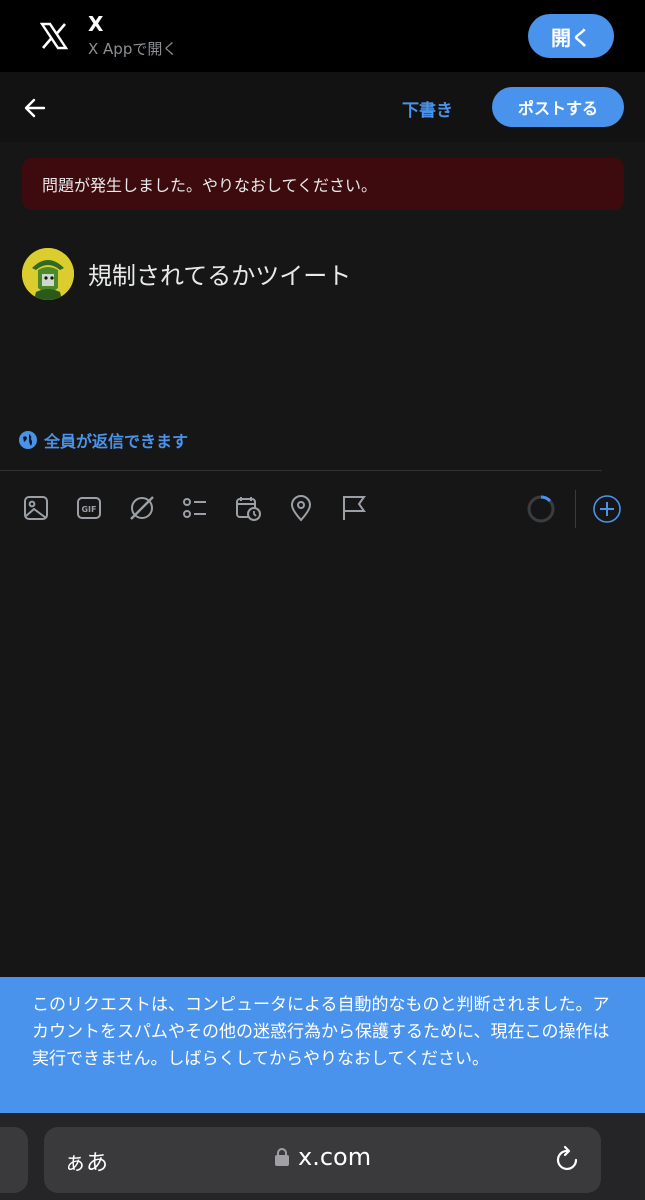  What do you see at coordinates (354, 508) in the screenshot?
I see `flag-icon` at bounding box center [354, 508].